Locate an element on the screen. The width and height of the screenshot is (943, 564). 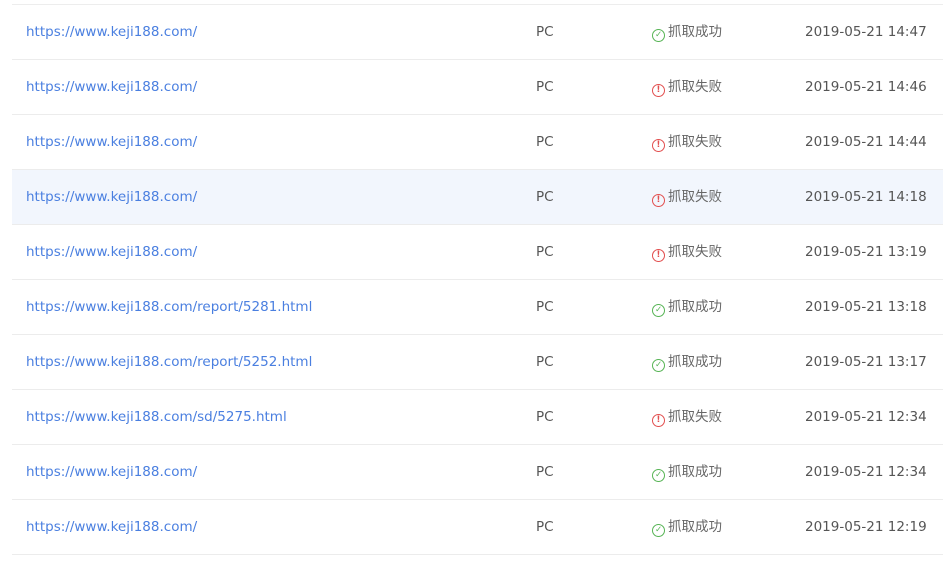
time-cell: 2019-05-21 14:47 is located at coordinates (866, 32).